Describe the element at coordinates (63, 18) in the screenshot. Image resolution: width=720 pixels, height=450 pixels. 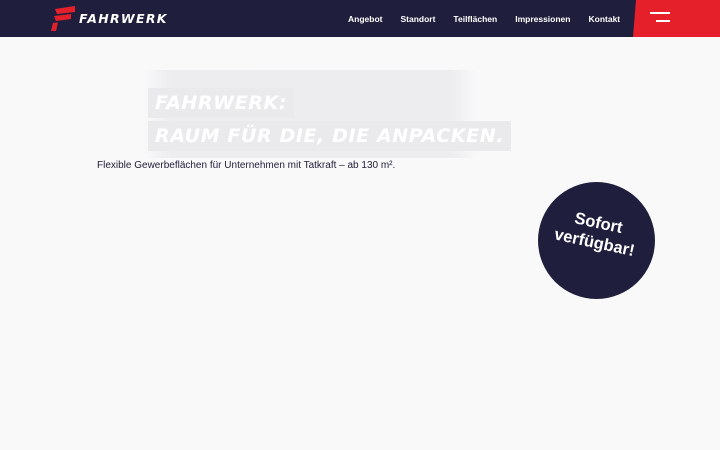
I see `fahrwerk-logo-icon` at that location.